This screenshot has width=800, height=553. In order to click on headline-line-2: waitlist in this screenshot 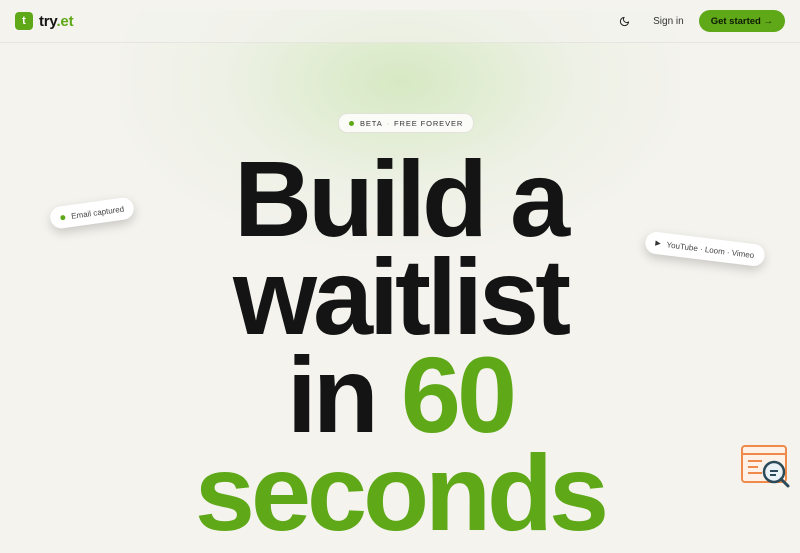, I will do `click(401, 296)`.